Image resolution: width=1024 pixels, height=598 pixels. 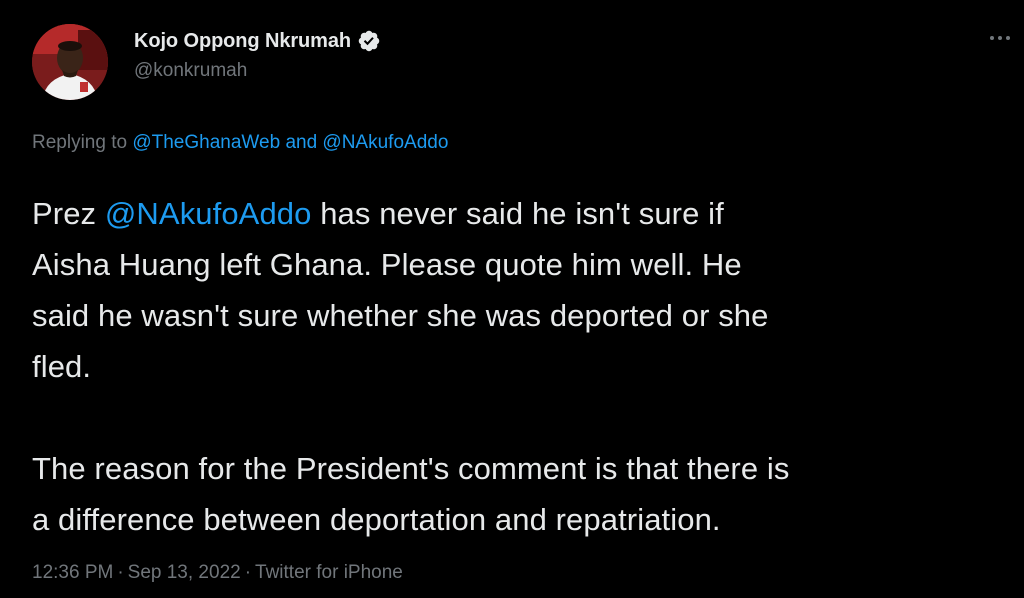 I want to click on author-name-row: Kojo Oppong Nkrumah, so click(x=257, y=41).